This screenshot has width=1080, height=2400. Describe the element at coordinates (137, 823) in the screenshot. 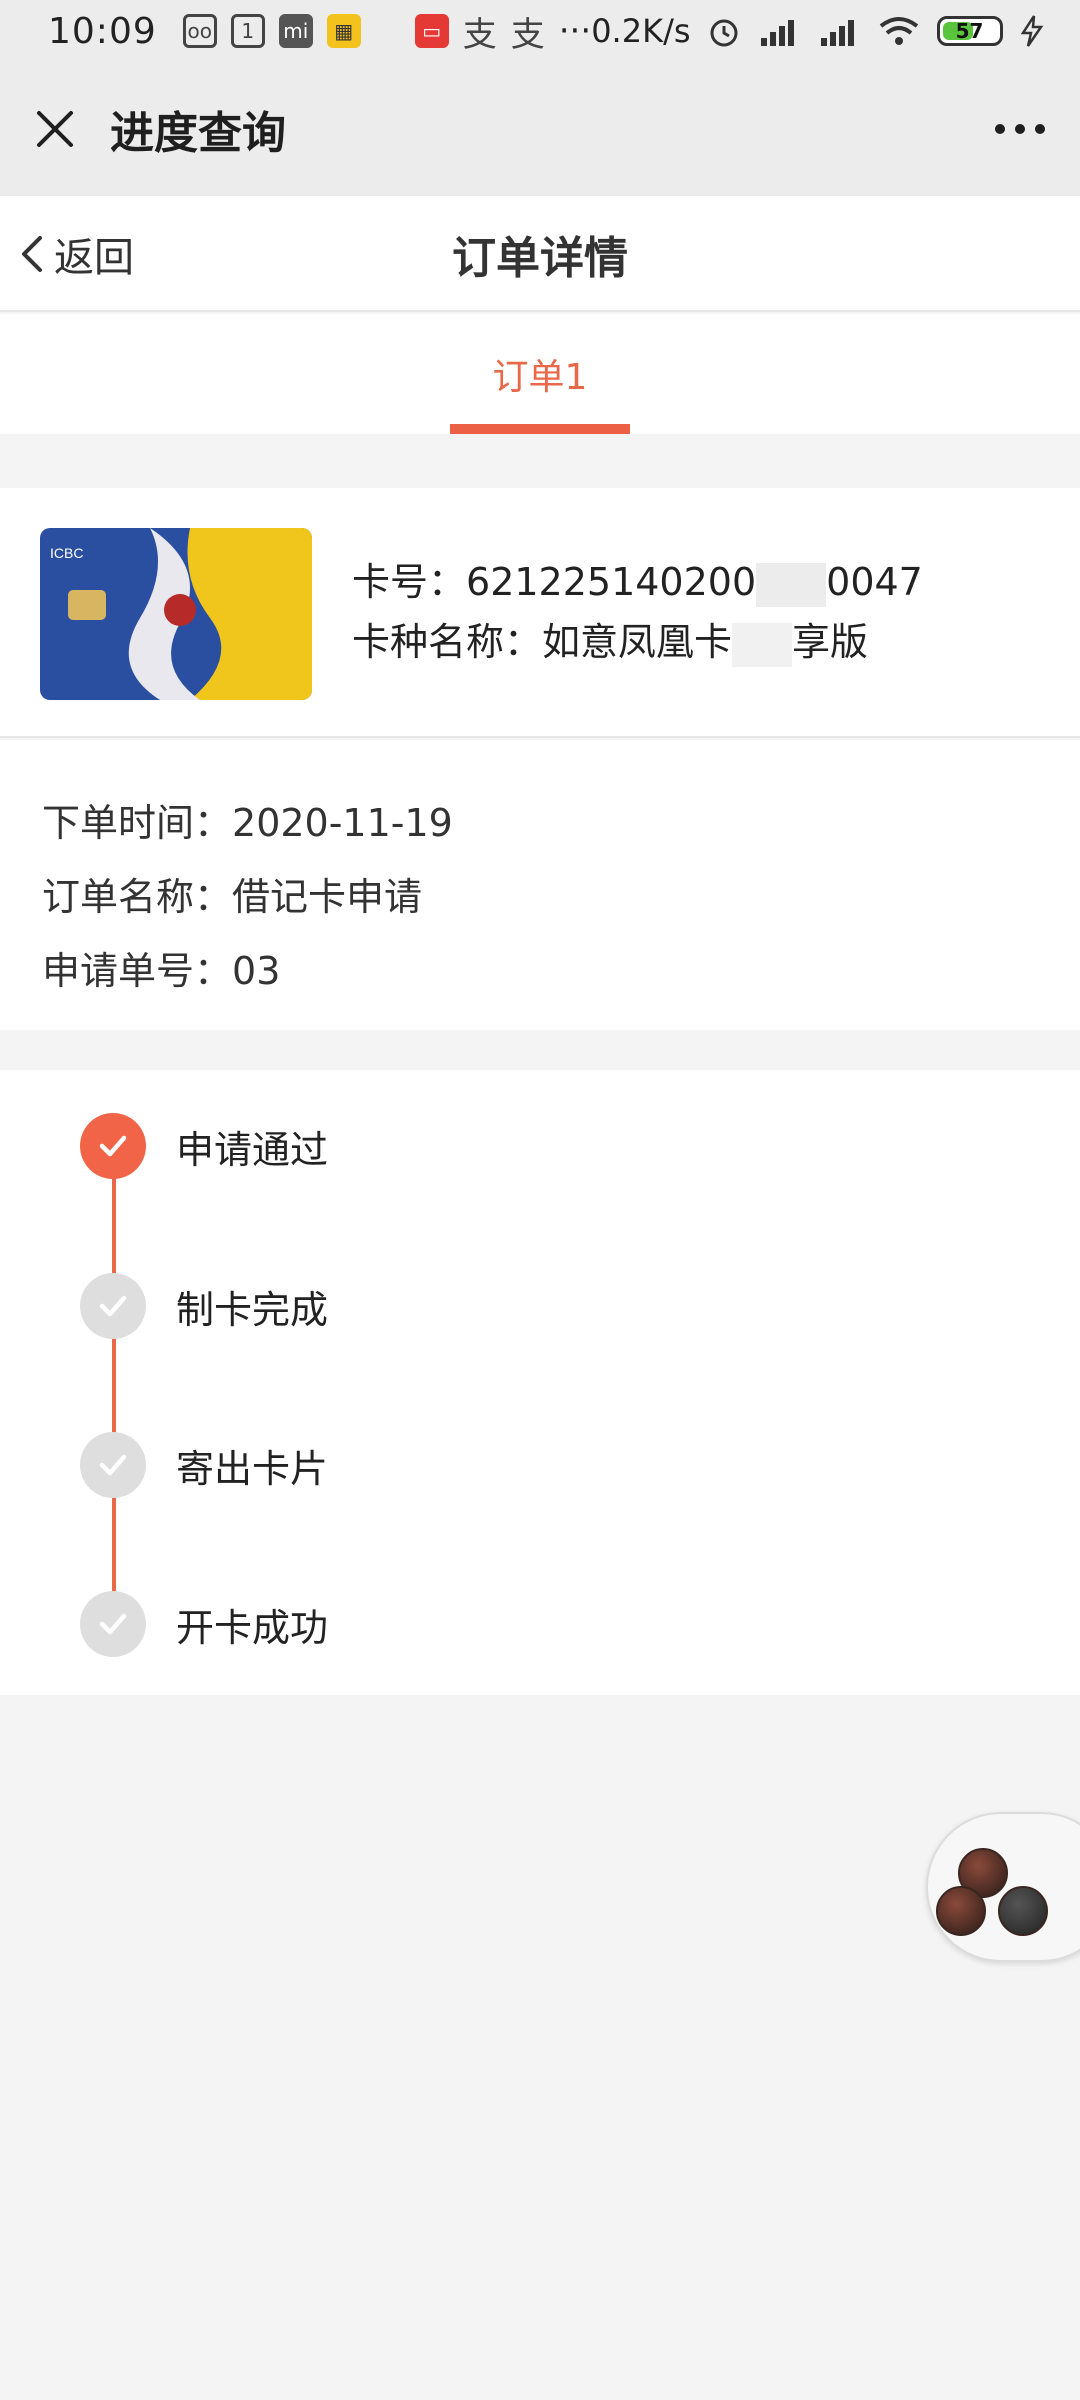

I see `order-time-label: 下单时间：` at that location.